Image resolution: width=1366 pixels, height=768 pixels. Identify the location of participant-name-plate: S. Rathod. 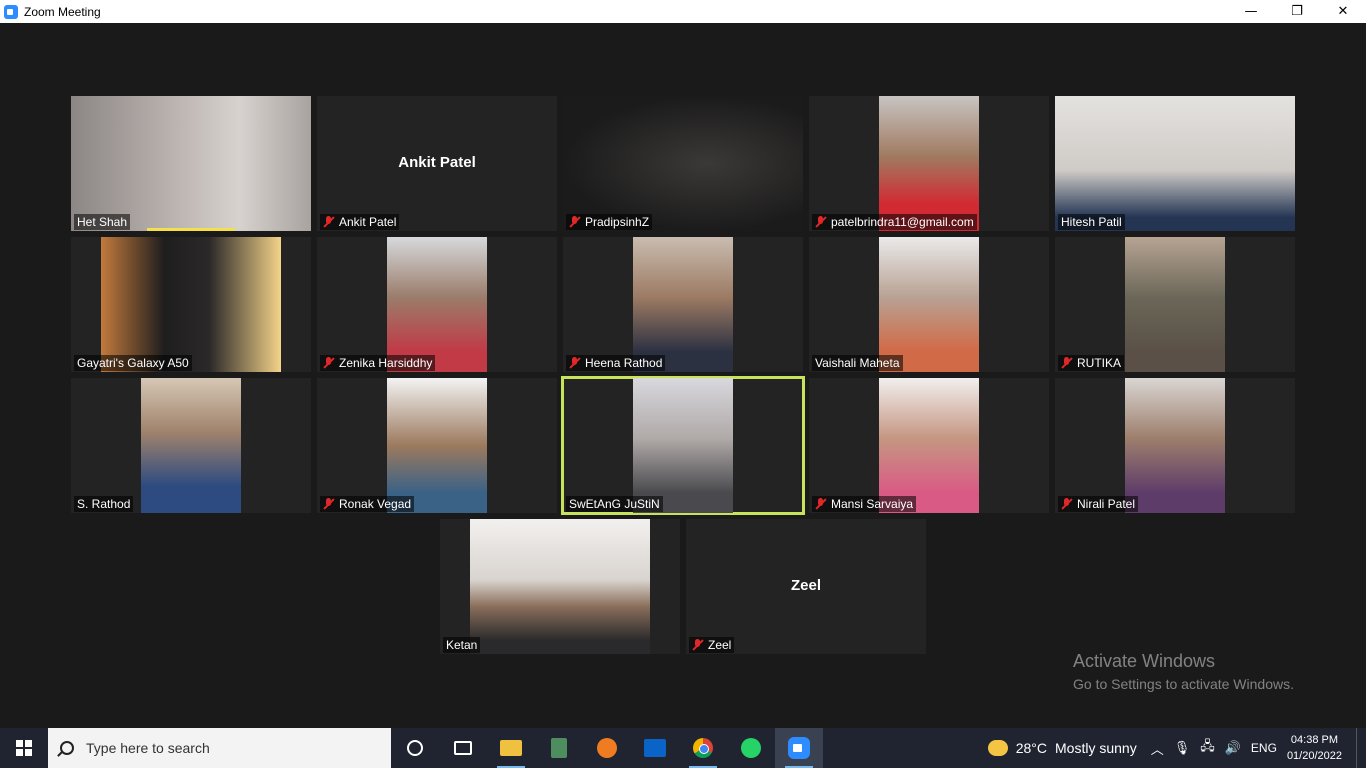
(104, 504).